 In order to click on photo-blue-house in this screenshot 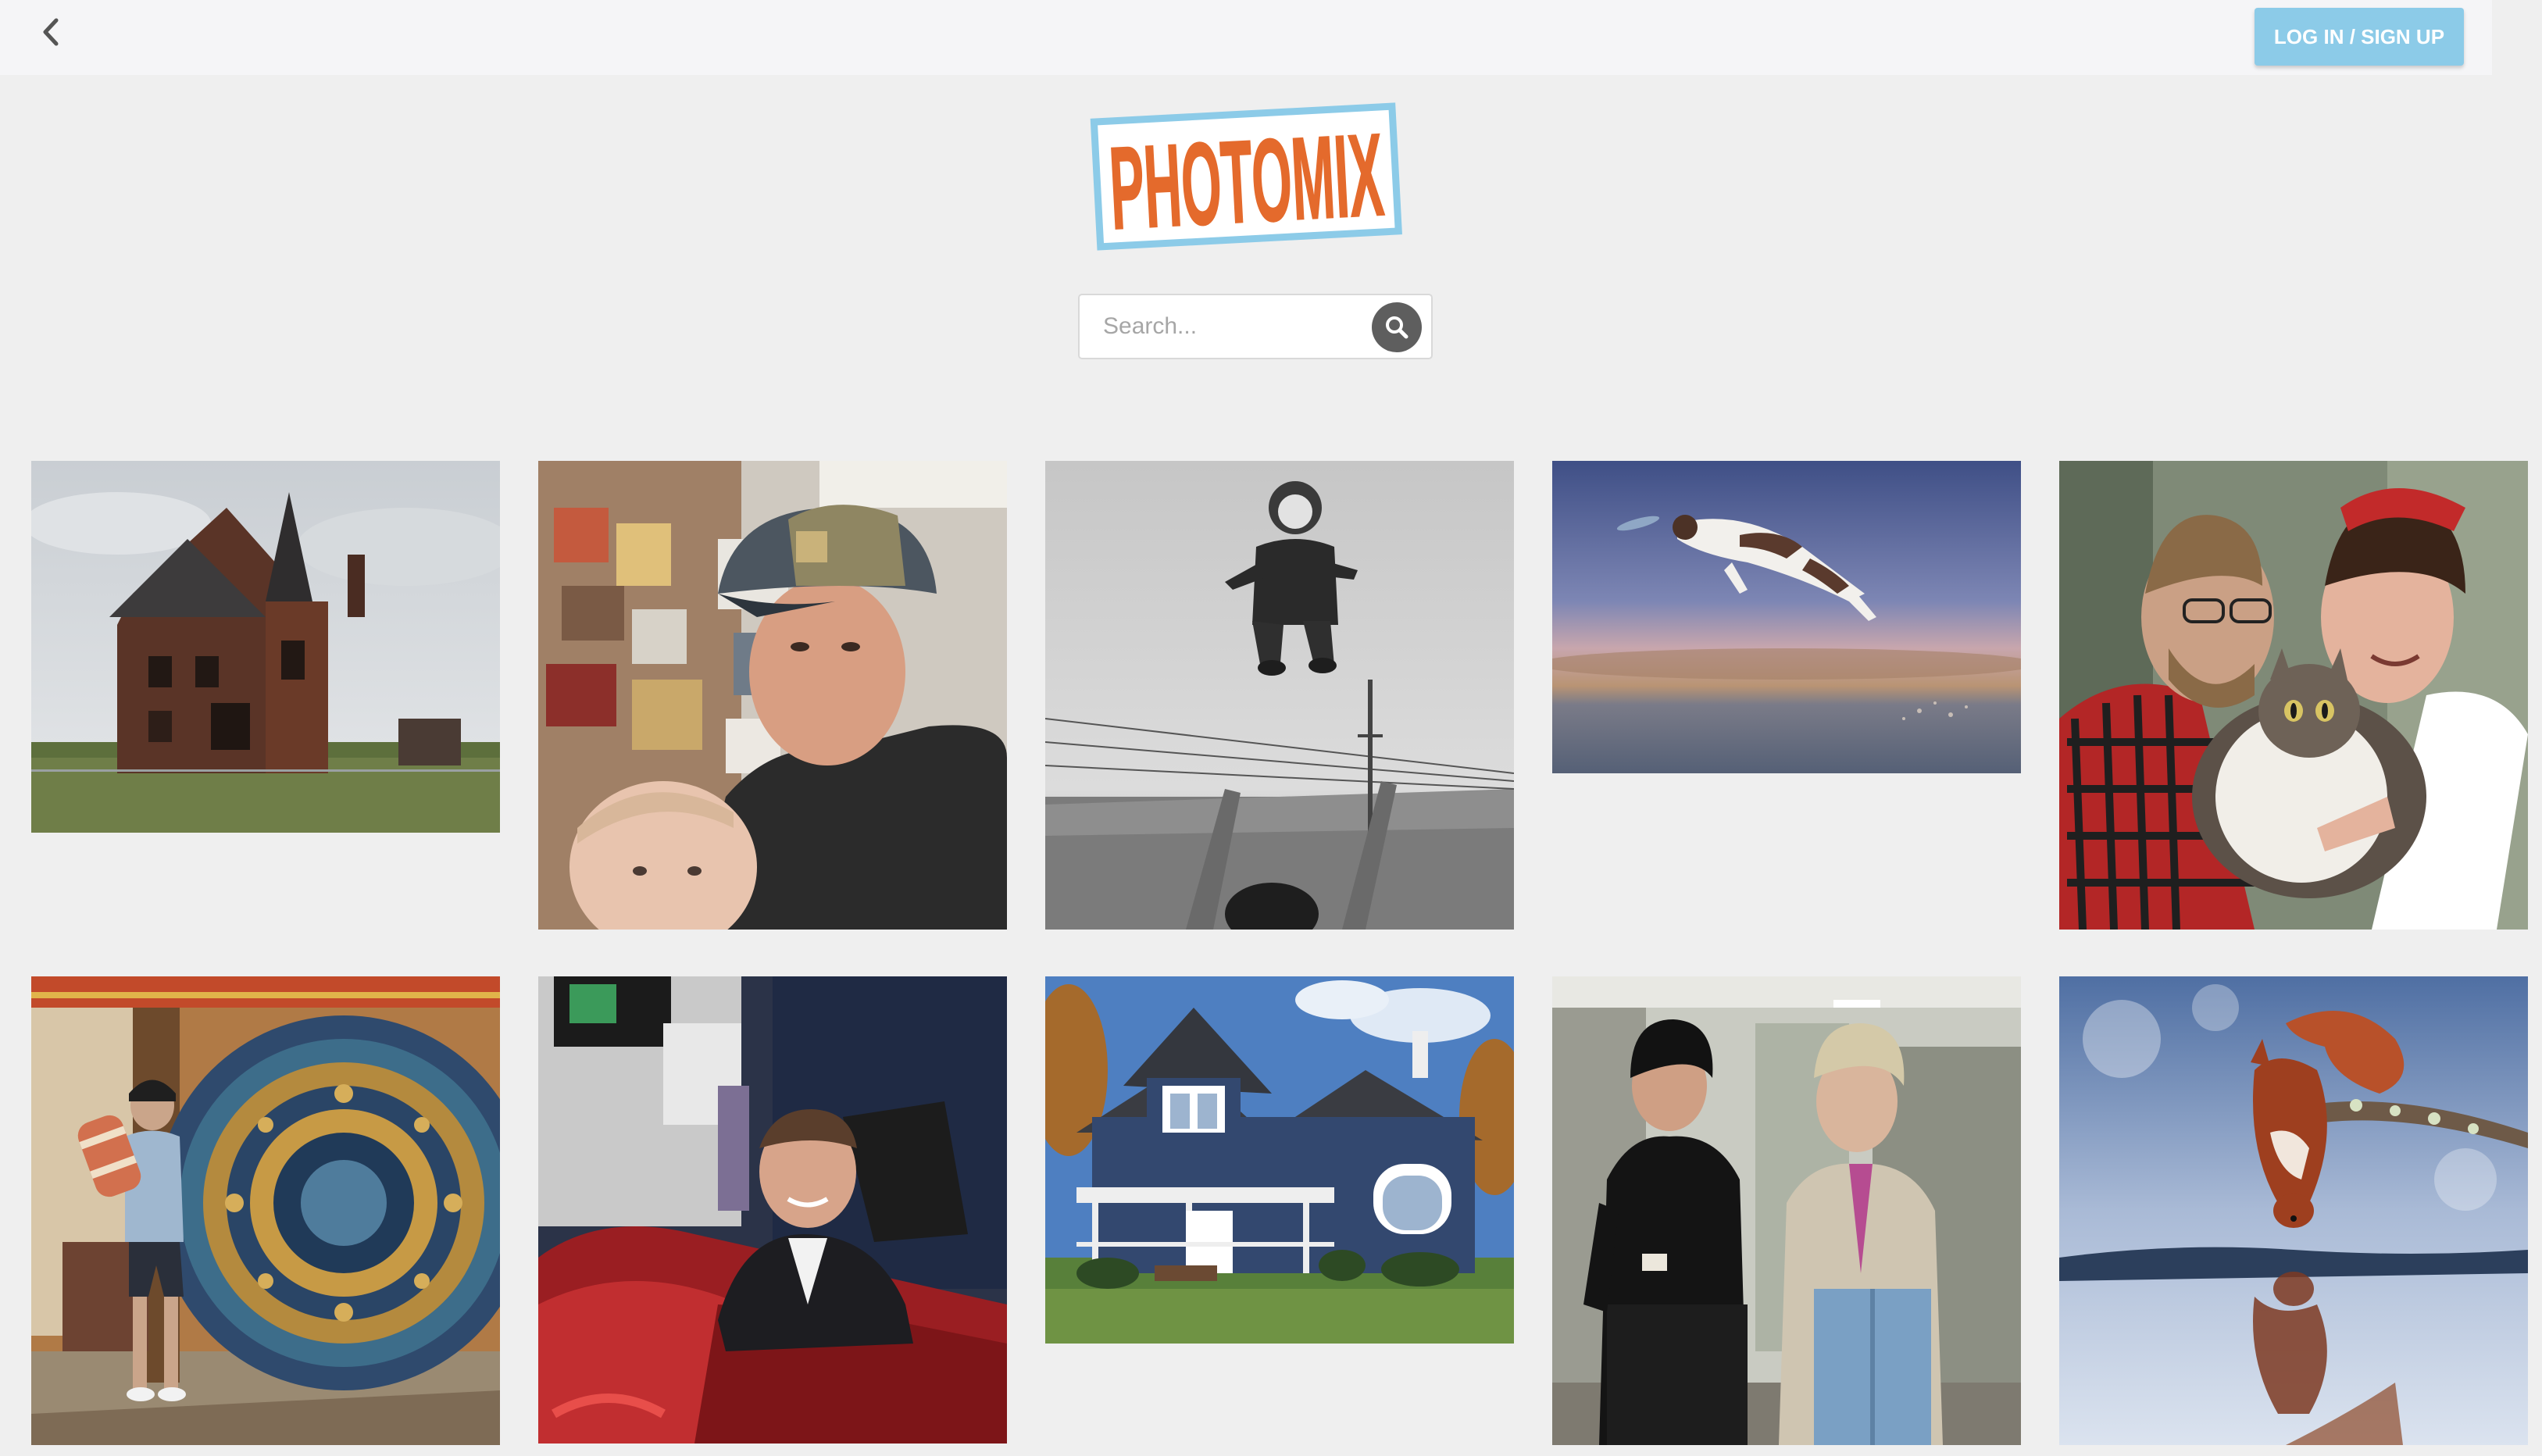, I will do `click(1279, 1160)`.